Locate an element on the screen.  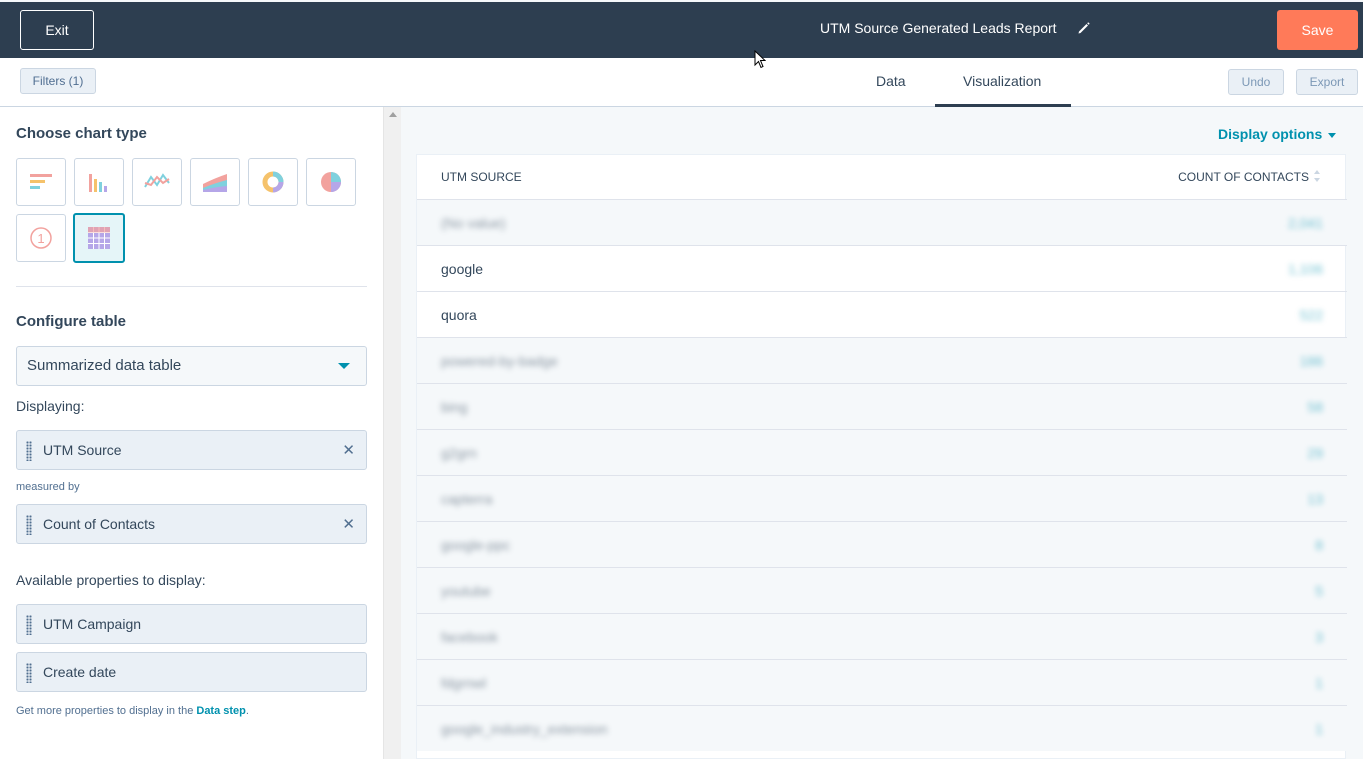
cell-utm-source: quora is located at coordinates (459, 315).